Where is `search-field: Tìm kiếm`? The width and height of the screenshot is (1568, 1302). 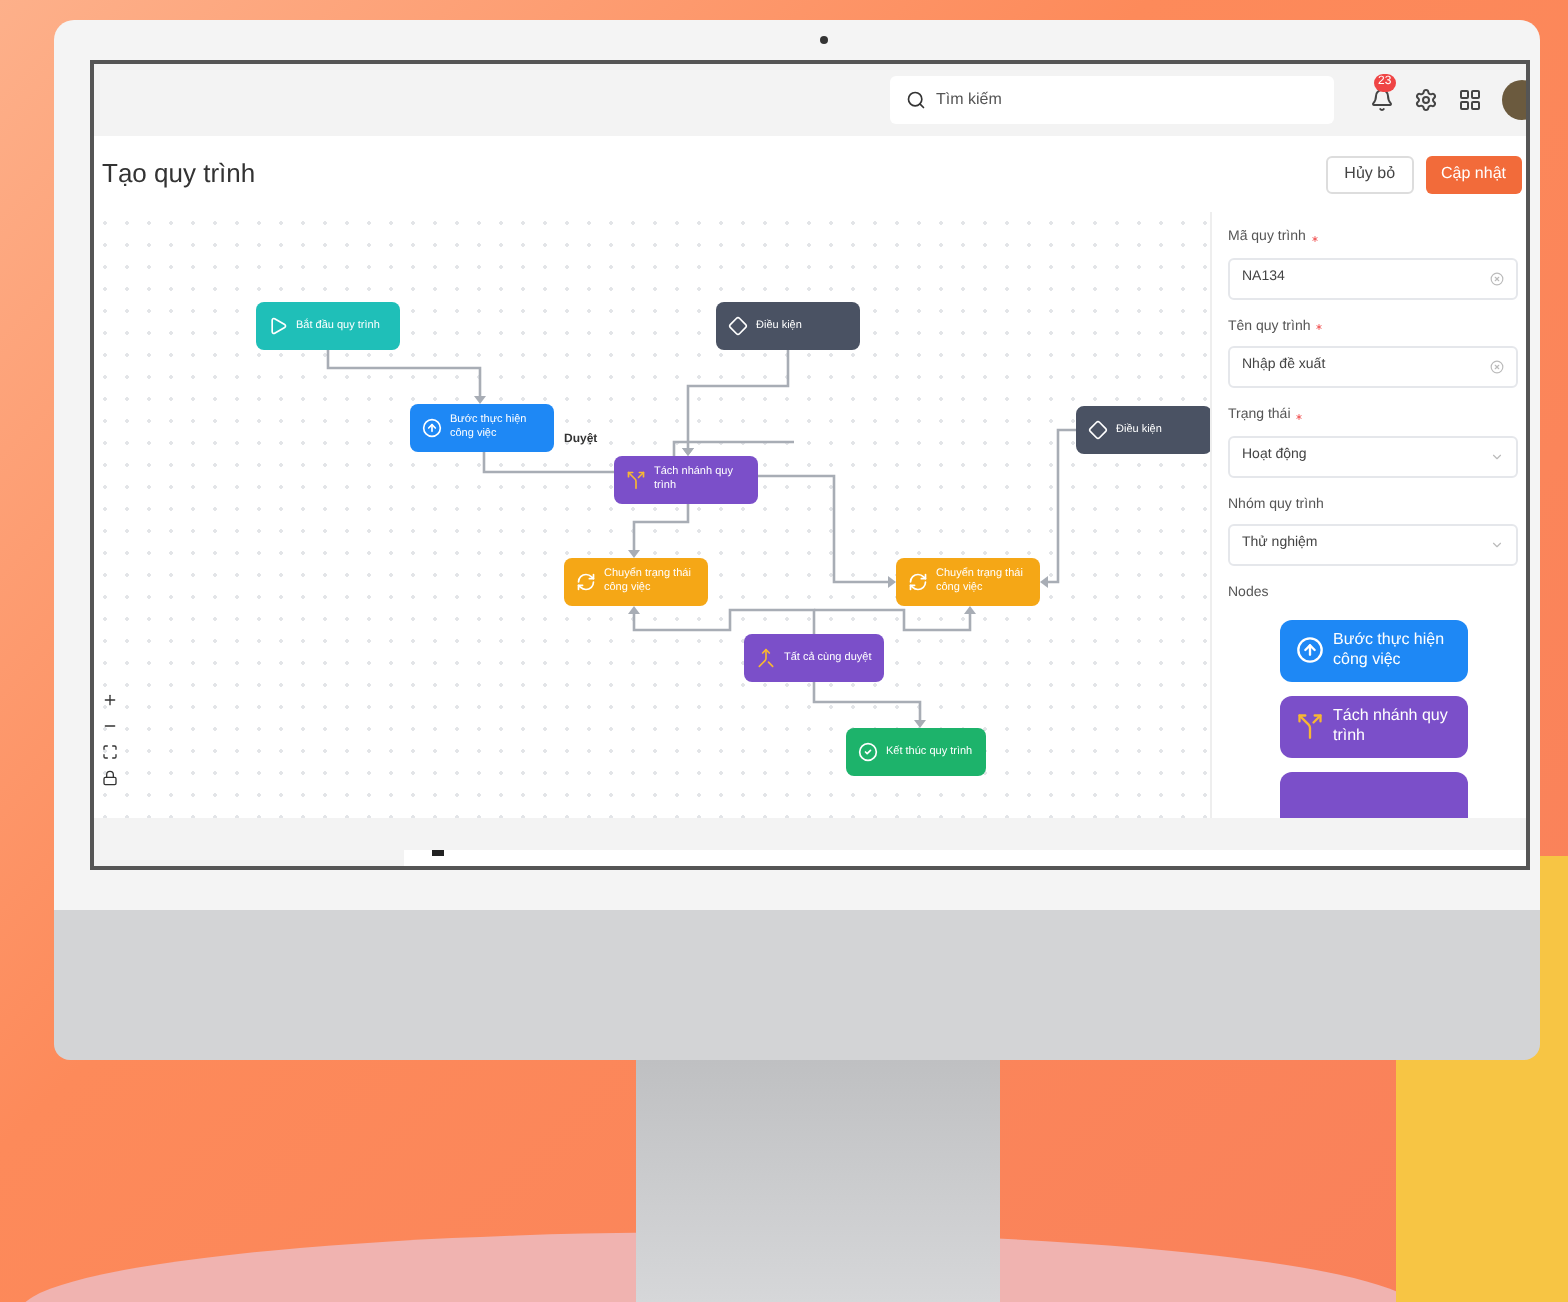 search-field: Tìm kiếm is located at coordinates (1112, 100).